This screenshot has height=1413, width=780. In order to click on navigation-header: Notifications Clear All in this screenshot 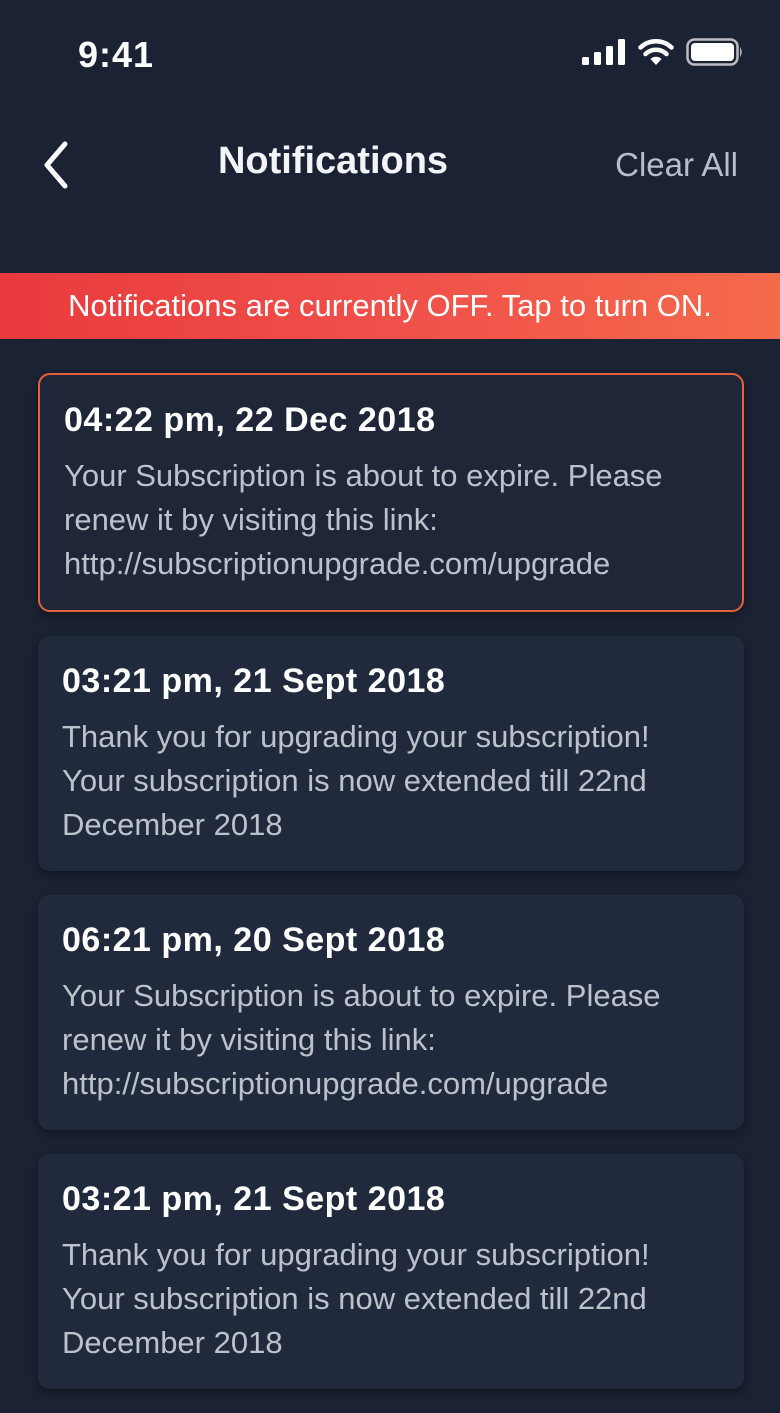, I will do `click(390, 165)`.